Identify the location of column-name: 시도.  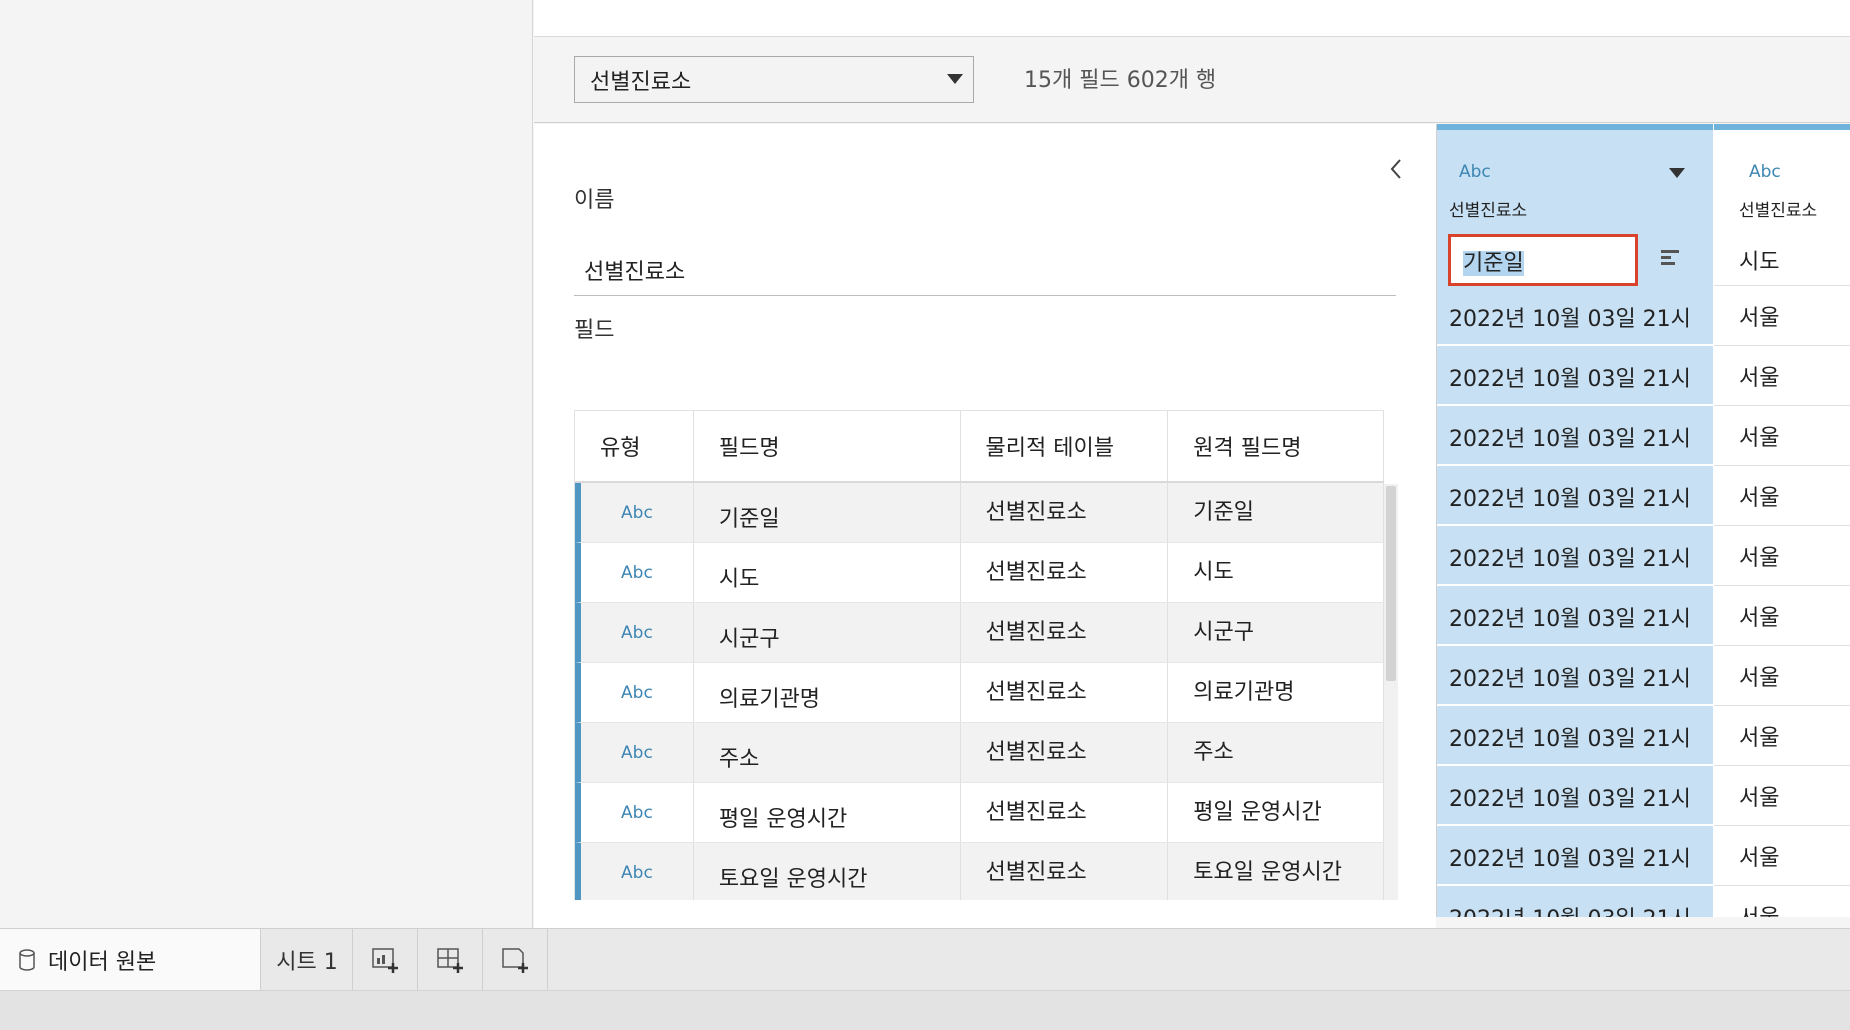
(1759, 260).